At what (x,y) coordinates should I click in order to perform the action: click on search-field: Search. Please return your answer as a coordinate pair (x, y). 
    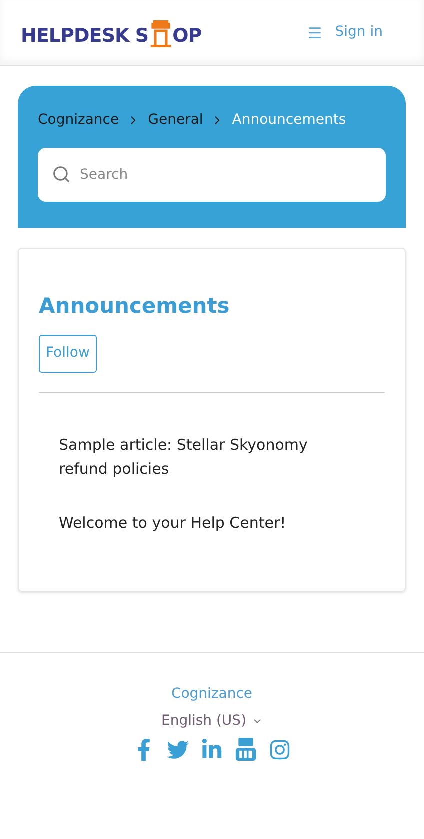
    Looking at the image, I should click on (212, 175).